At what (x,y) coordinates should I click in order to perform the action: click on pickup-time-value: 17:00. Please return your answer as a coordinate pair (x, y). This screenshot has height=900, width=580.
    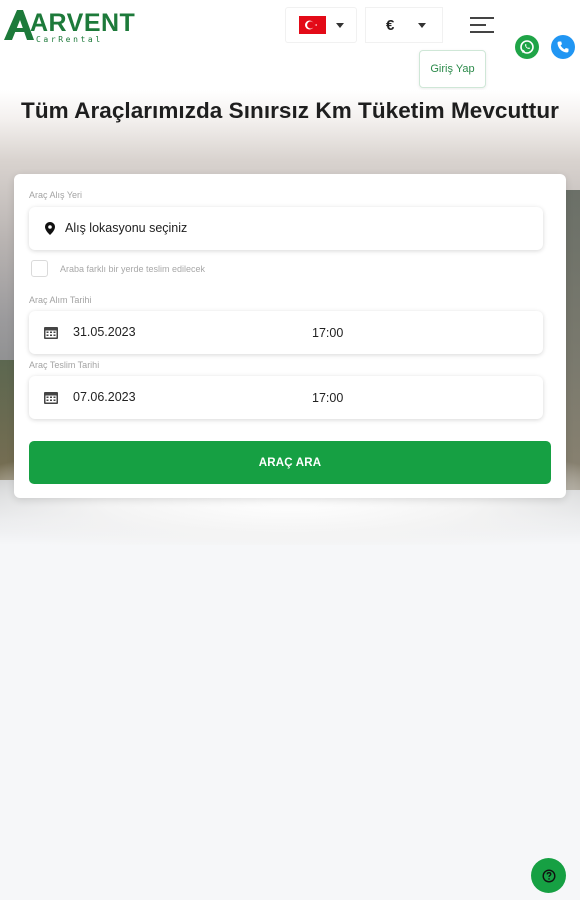
    Looking at the image, I should click on (327, 333).